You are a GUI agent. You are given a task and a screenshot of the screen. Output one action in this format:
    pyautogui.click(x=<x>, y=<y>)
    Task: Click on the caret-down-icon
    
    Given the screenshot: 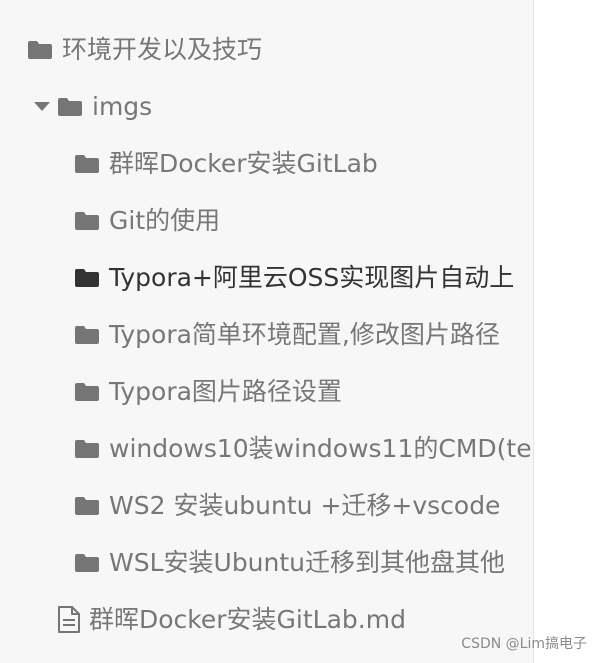 What is the action you would take?
    pyautogui.click(x=42, y=107)
    